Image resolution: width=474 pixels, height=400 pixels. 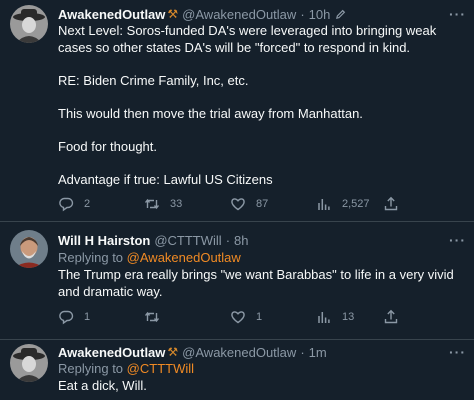 What do you see at coordinates (262, 204) in the screenshot?
I see `like-count: 87` at bounding box center [262, 204].